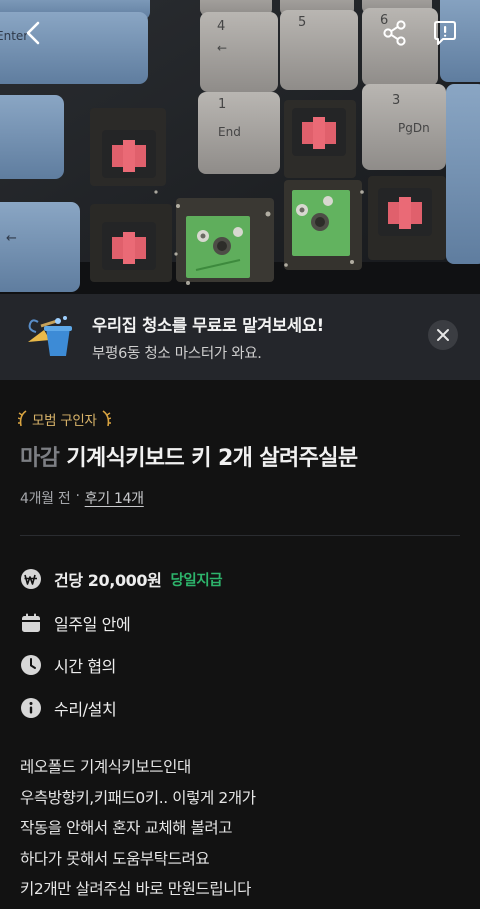  I want to click on report-button, so click(445, 33).